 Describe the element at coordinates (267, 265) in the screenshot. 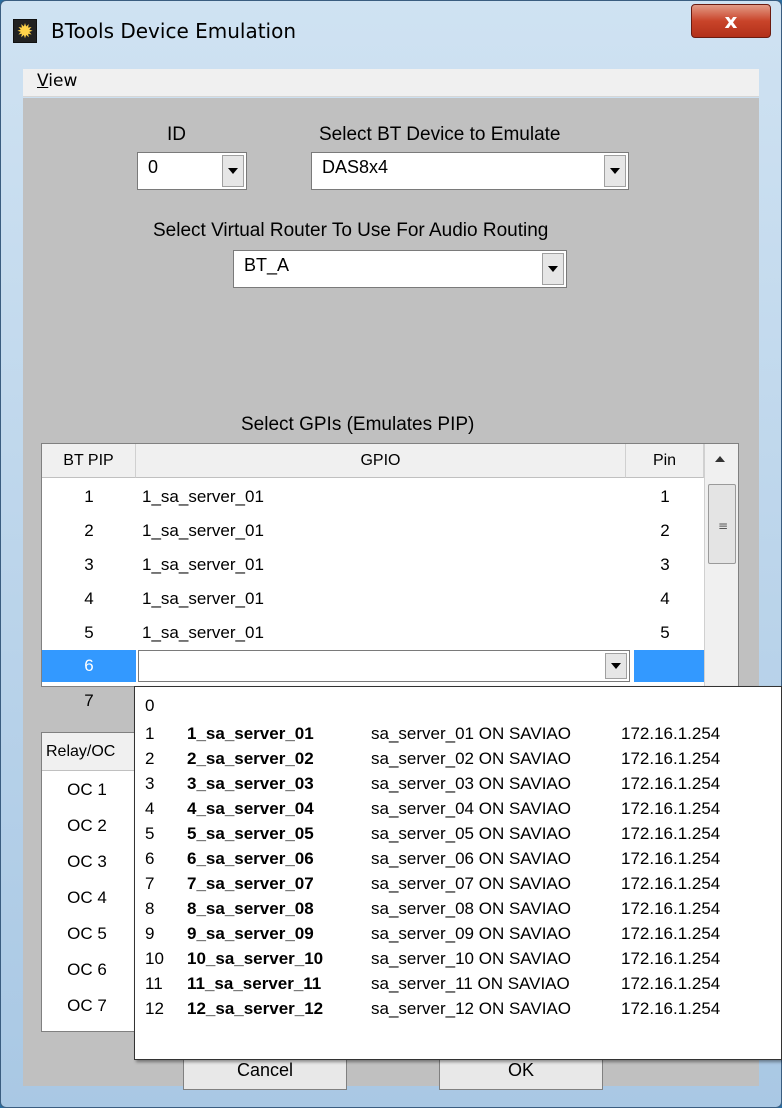

I see `router-value: BT_A` at that location.